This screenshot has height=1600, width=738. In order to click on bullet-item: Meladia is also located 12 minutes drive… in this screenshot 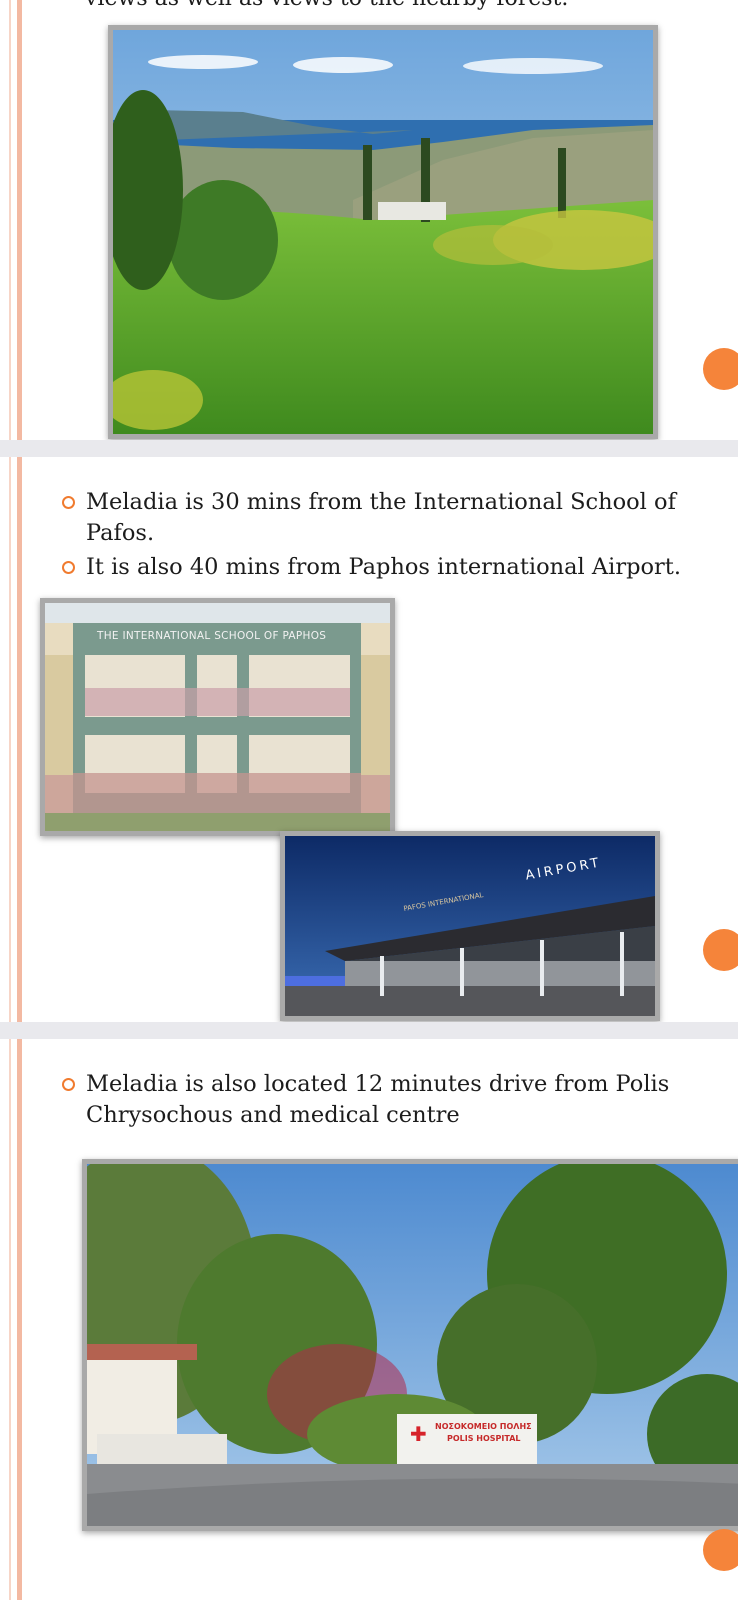, I will do `click(391, 1100)`.